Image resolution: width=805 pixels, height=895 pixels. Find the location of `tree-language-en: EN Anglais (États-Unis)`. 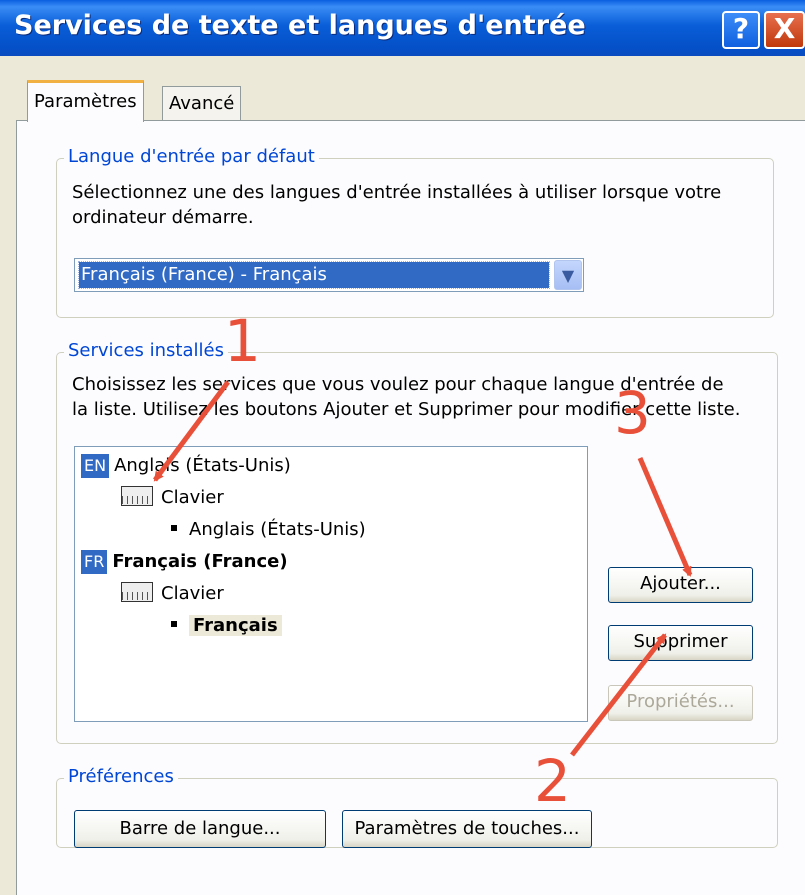

tree-language-en: EN Anglais (États-Unis) is located at coordinates (186, 466).